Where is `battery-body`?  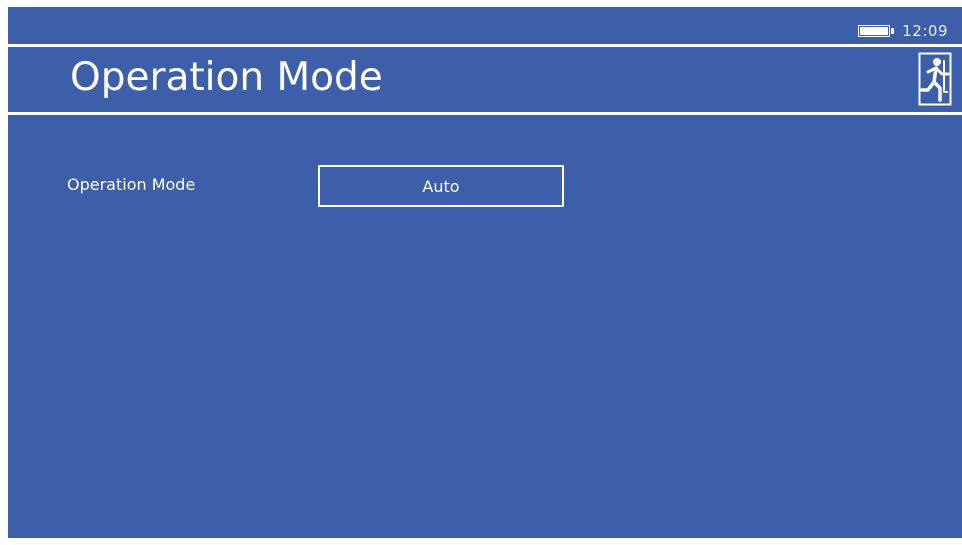 battery-body is located at coordinates (874, 31).